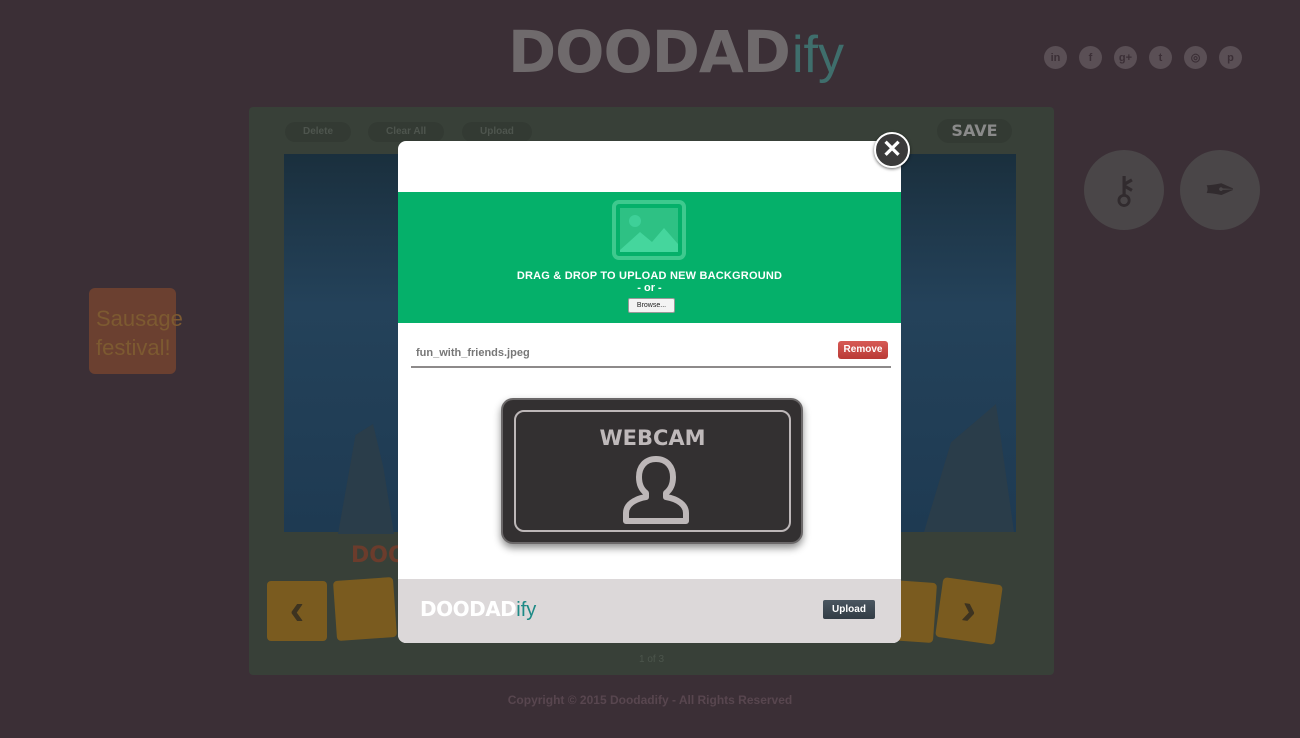  Describe the element at coordinates (473, 353) in the screenshot. I see `file-name: fun_with_friends.jpeg` at that location.